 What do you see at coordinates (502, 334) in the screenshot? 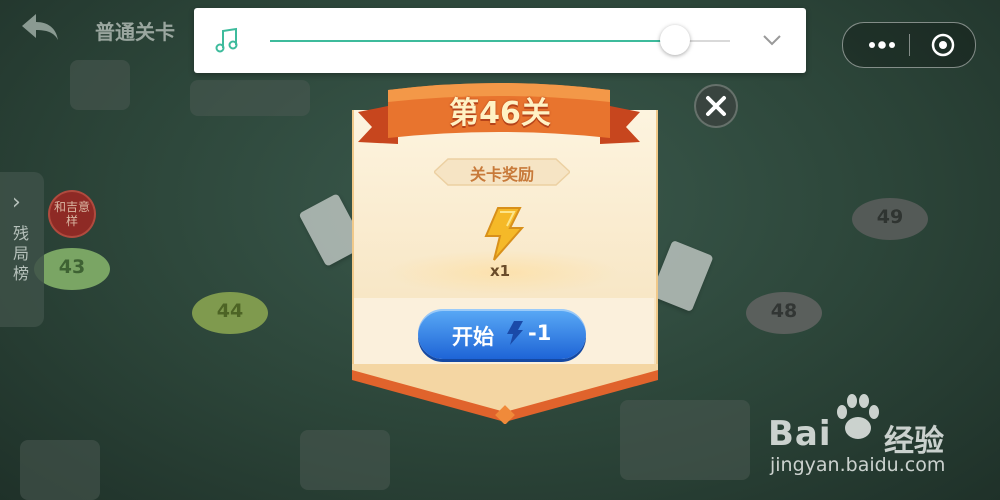
I see `start-button: 开始 -1` at bounding box center [502, 334].